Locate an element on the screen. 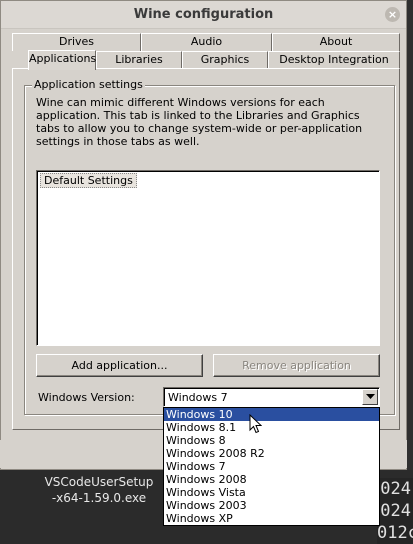  option-windows-2008-r2: Windows 2008 R2 is located at coordinates (271, 453).